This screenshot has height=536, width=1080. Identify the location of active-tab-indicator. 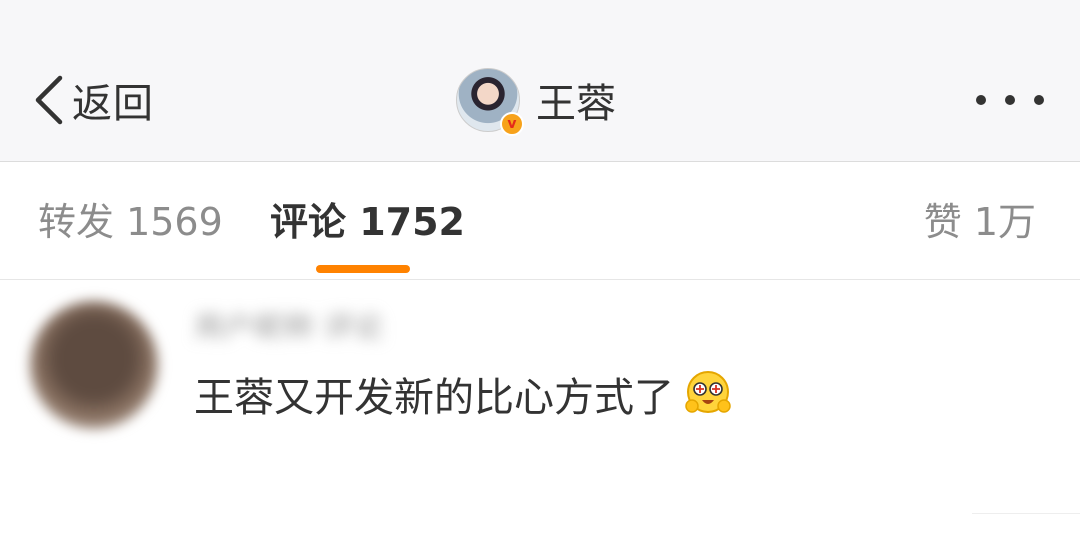
(363, 269).